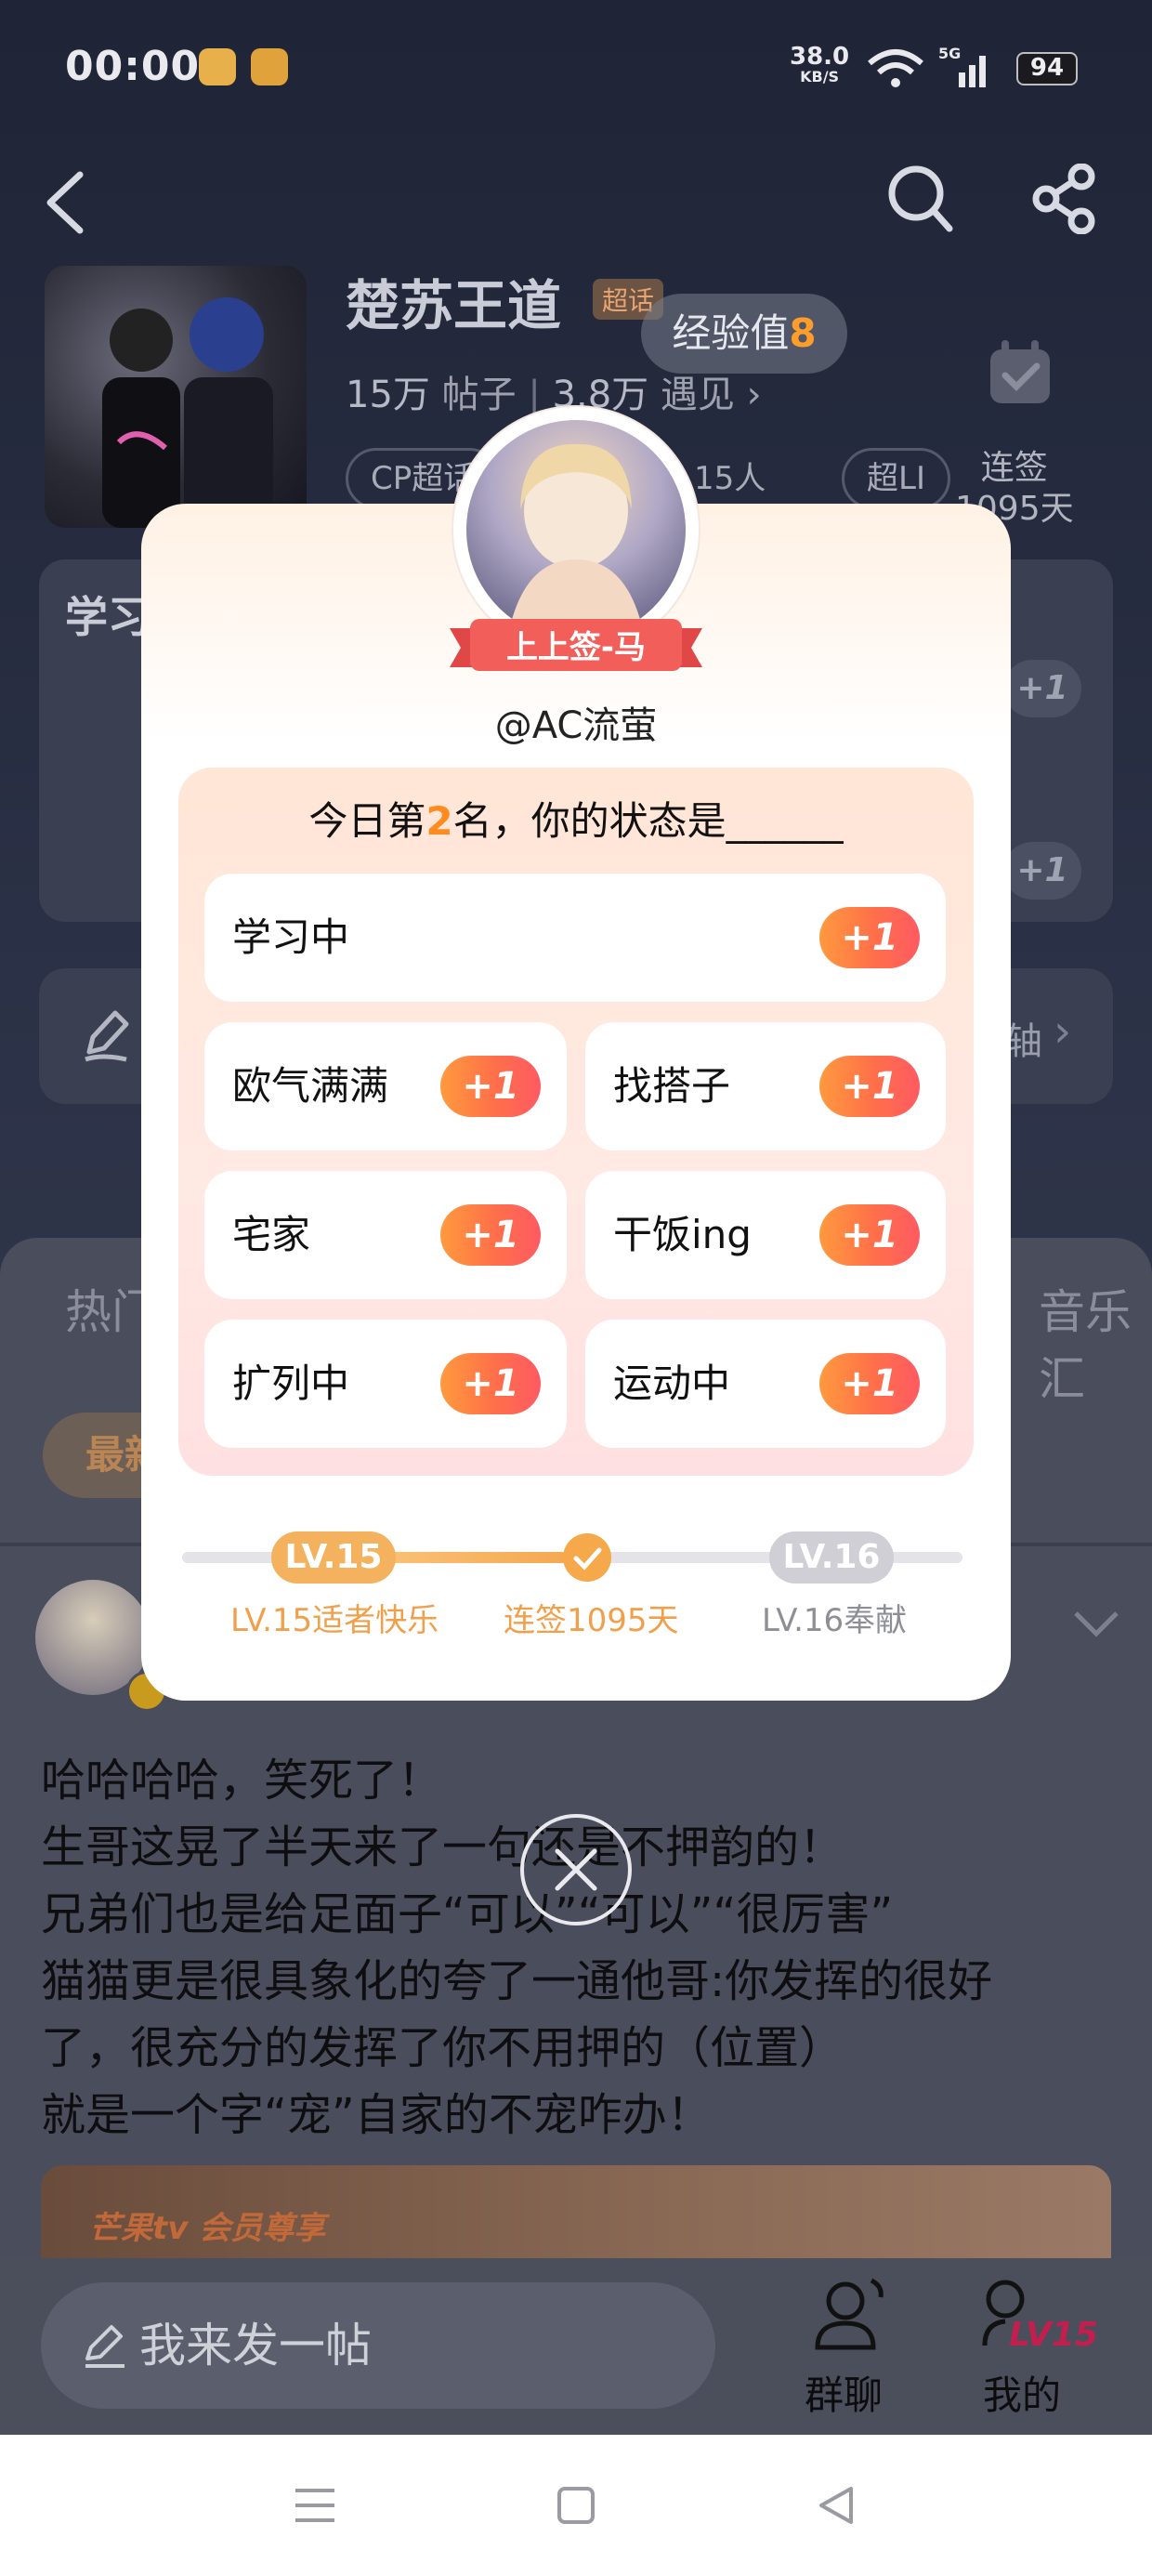 This screenshot has width=1152, height=2576. What do you see at coordinates (107, 1036) in the screenshot?
I see `pen-icon` at bounding box center [107, 1036].